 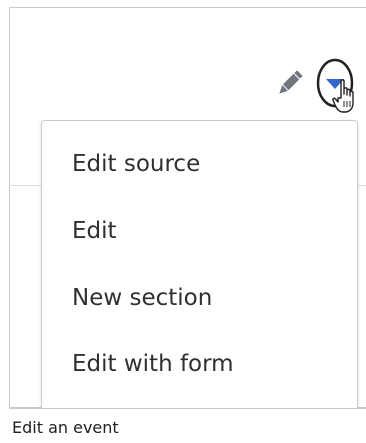 What do you see at coordinates (290, 83) in the screenshot?
I see `pencil-icon` at bounding box center [290, 83].